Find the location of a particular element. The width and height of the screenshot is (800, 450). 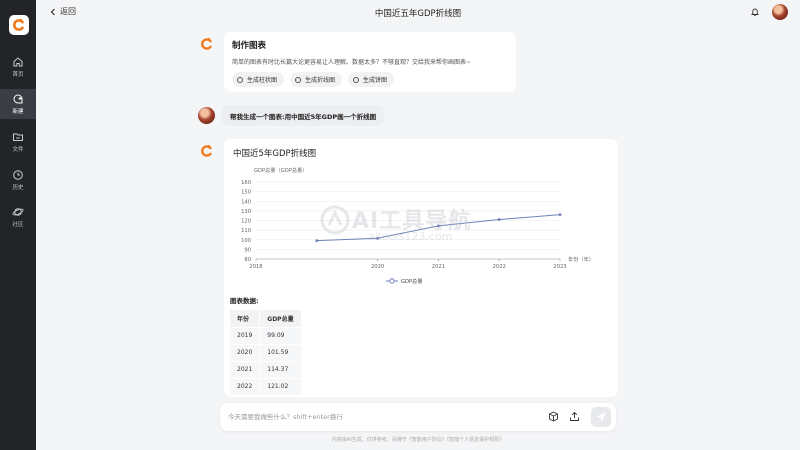

x-tick-label: 2023 is located at coordinates (559, 267).